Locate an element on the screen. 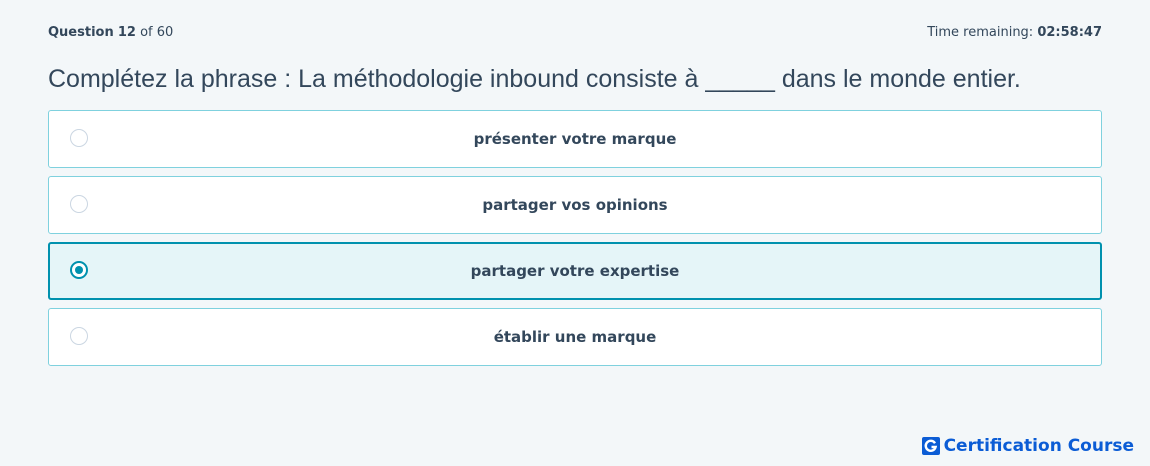 Image resolution: width=1150 pixels, height=466 pixels. question-total: of 60 is located at coordinates (157, 32).